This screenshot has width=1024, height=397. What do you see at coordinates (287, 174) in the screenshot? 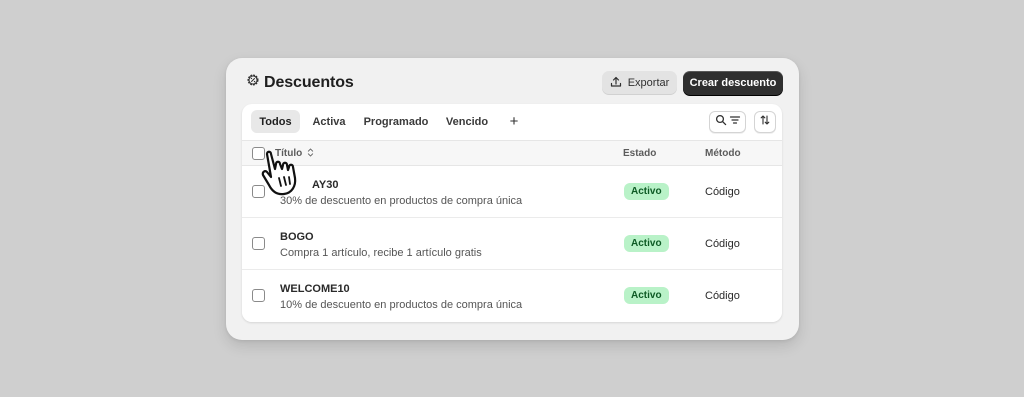
I see `hand-pointer-icon` at bounding box center [287, 174].